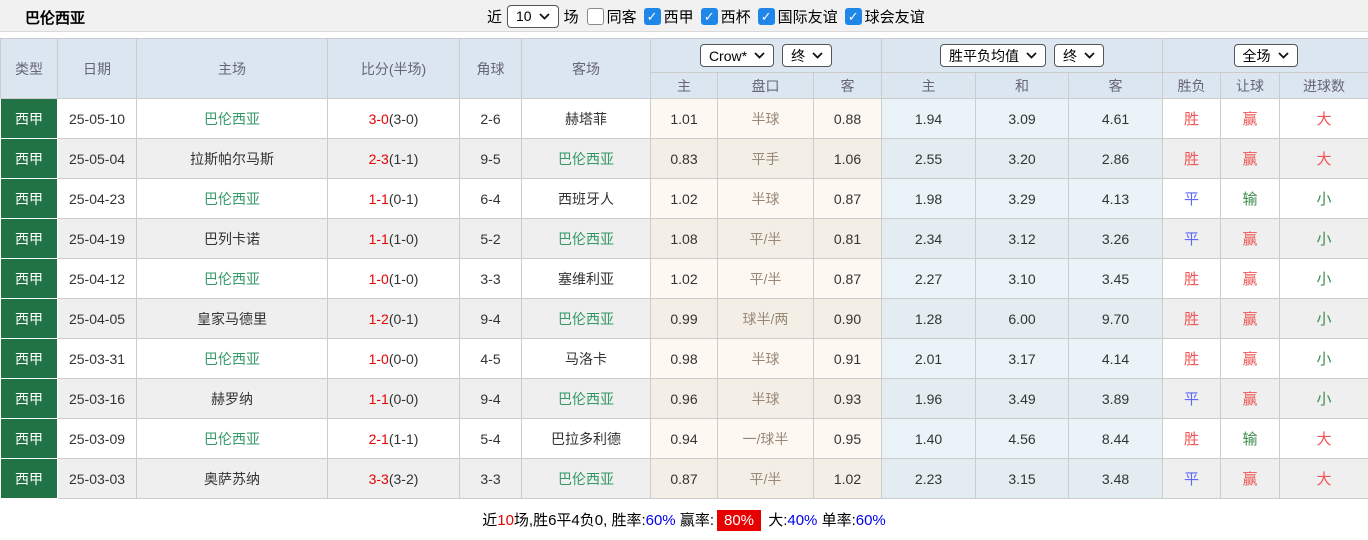  I want to click on odds-group-header: 胜平负均值 终, so click(1022, 55).